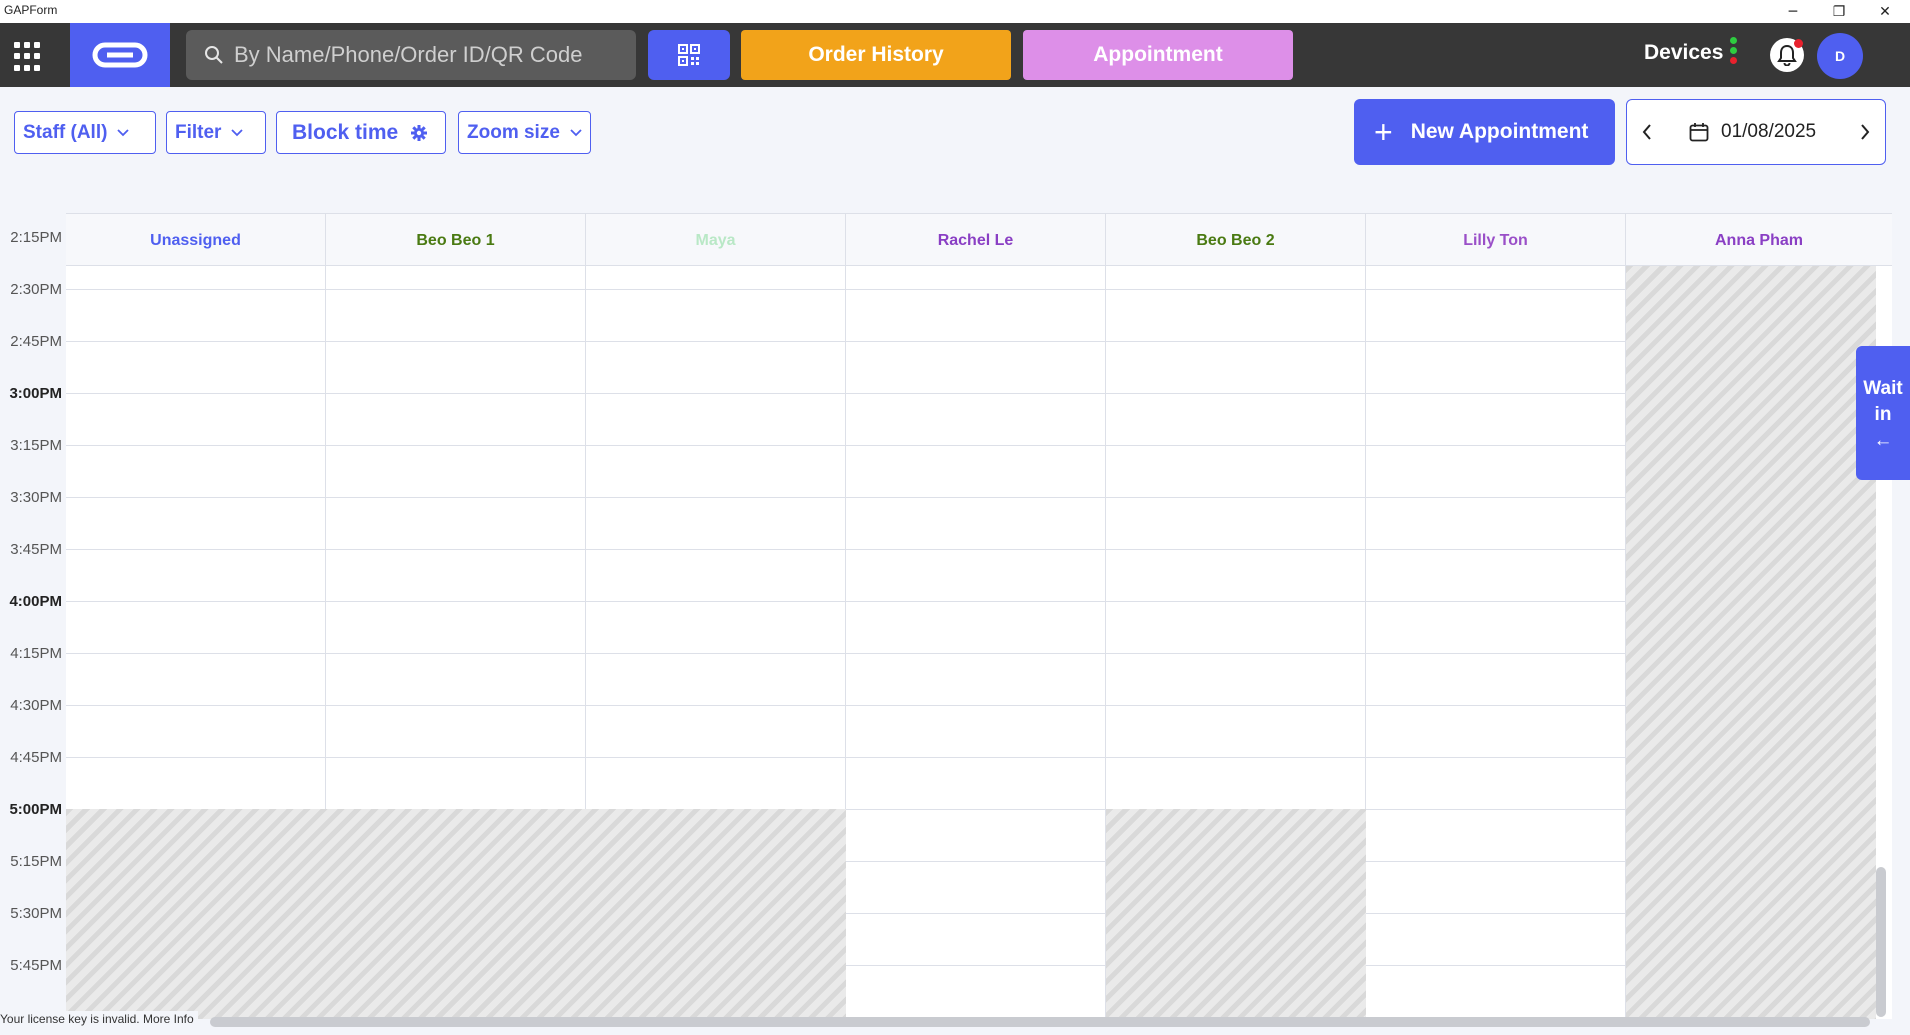  What do you see at coordinates (196, 240) in the screenshot?
I see `staff-header: Unassigned` at bounding box center [196, 240].